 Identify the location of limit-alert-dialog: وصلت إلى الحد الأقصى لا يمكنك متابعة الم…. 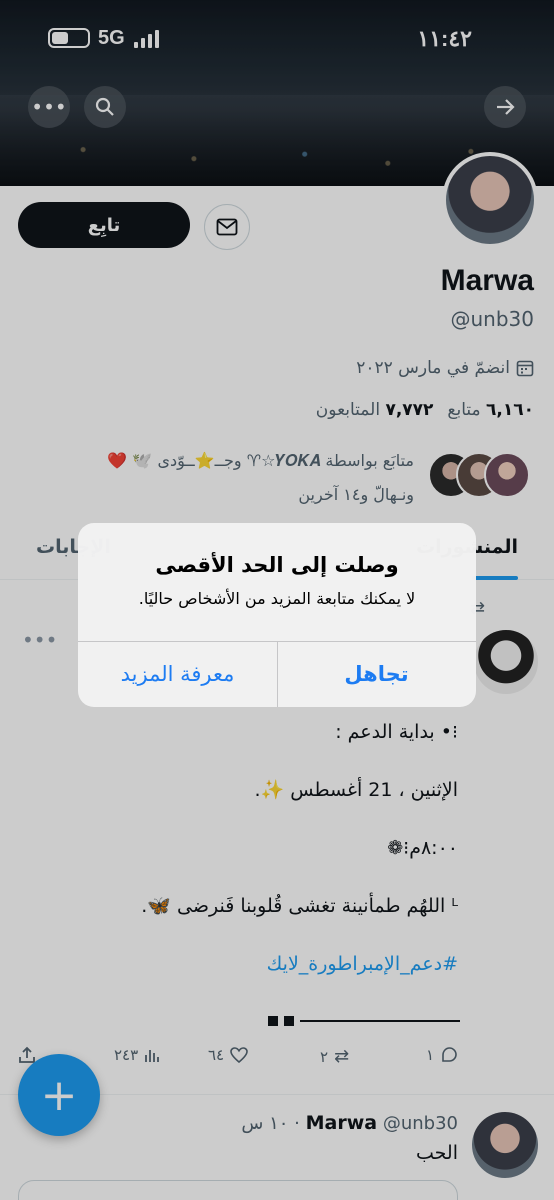
(277, 615).